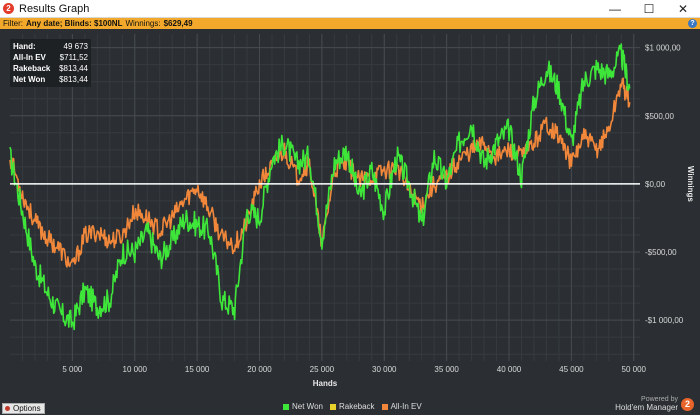 The height and width of the screenshot is (415, 700). I want to click on y-axis-title: Winnings, so click(690, 184).